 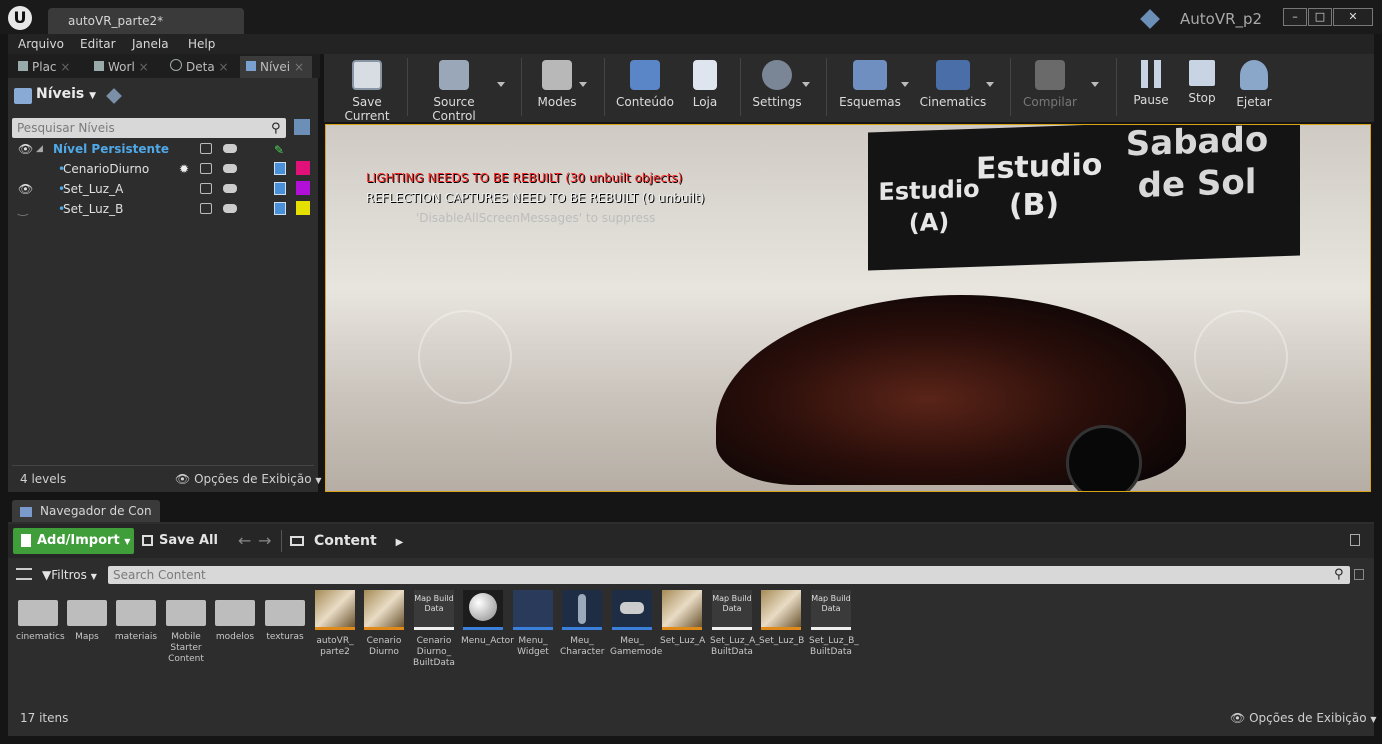 I want to click on pause-button: Pause, so click(x=1151, y=88).